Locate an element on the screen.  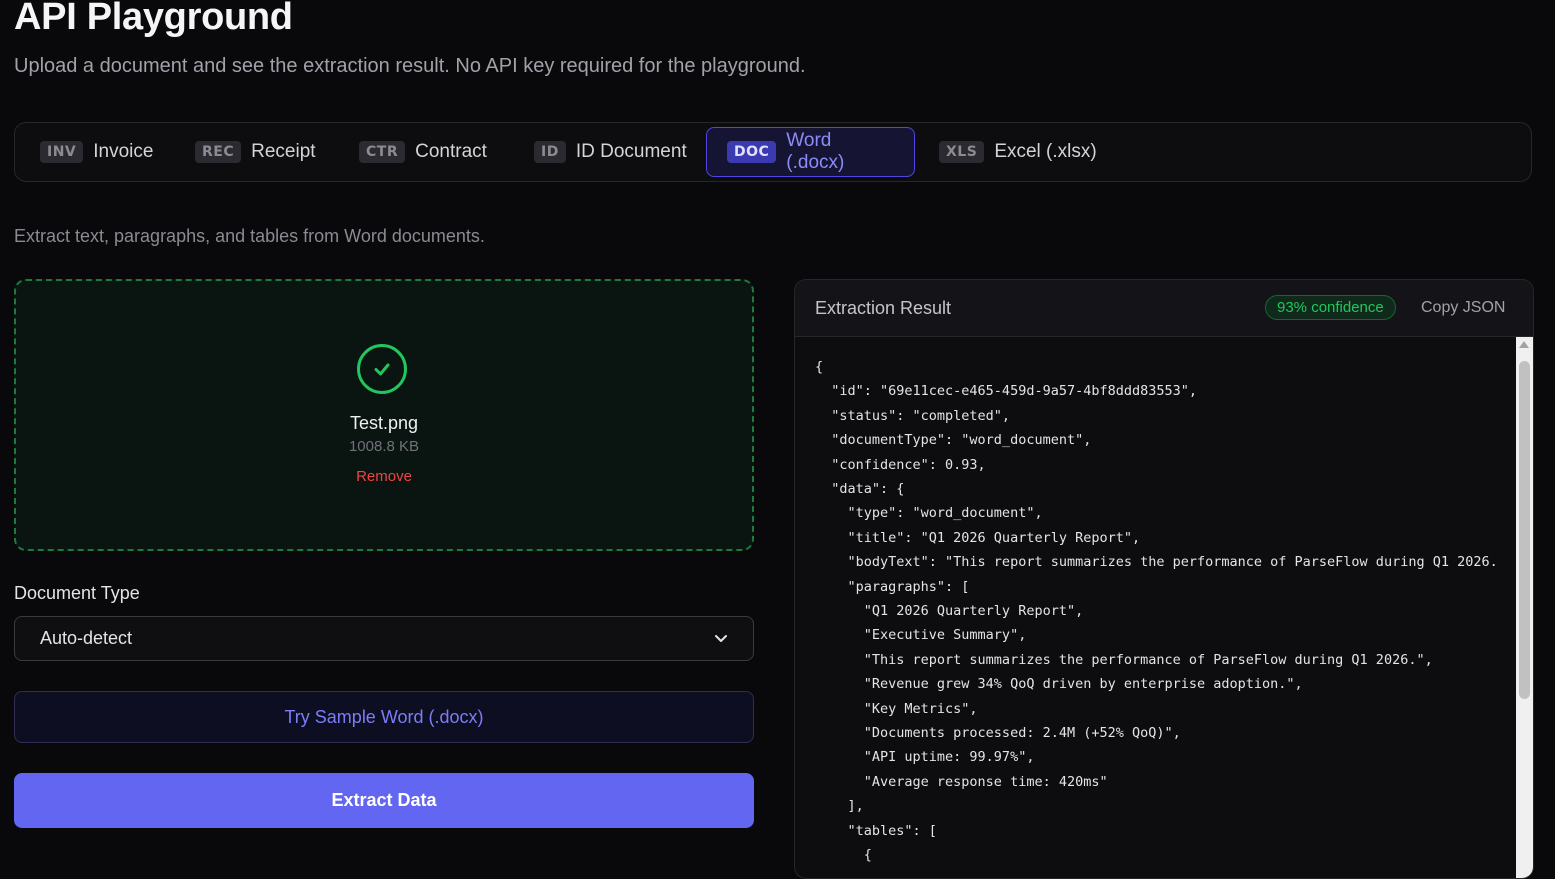
json-line: "Documents processed: 2.4M (+52% QoQ)", is located at coordinates (998, 733).